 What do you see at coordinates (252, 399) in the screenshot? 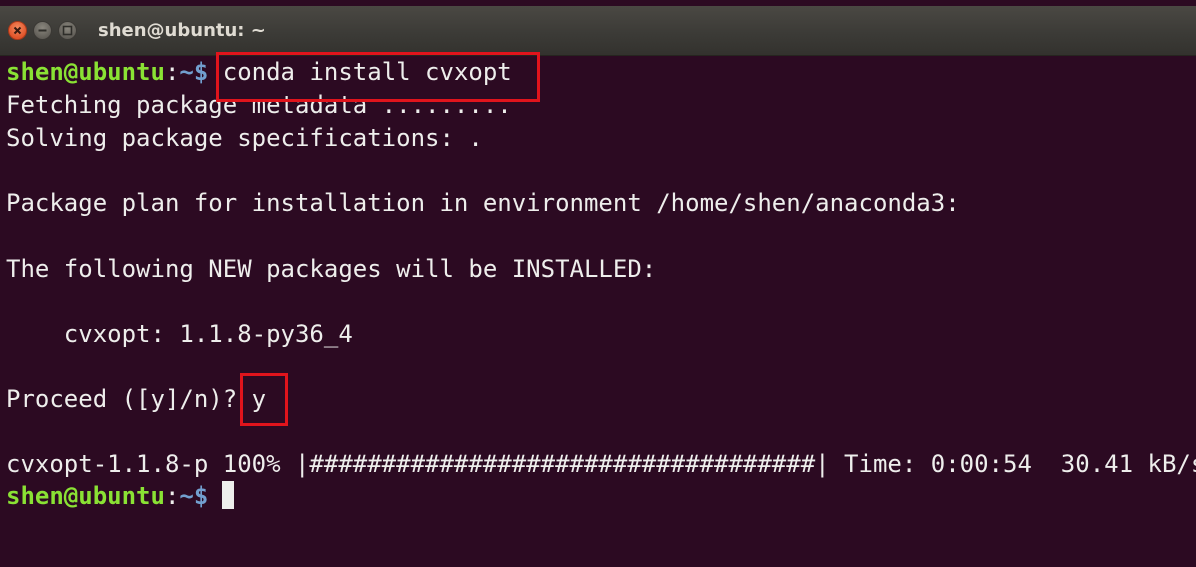
I see `proceed-answer: y` at bounding box center [252, 399].